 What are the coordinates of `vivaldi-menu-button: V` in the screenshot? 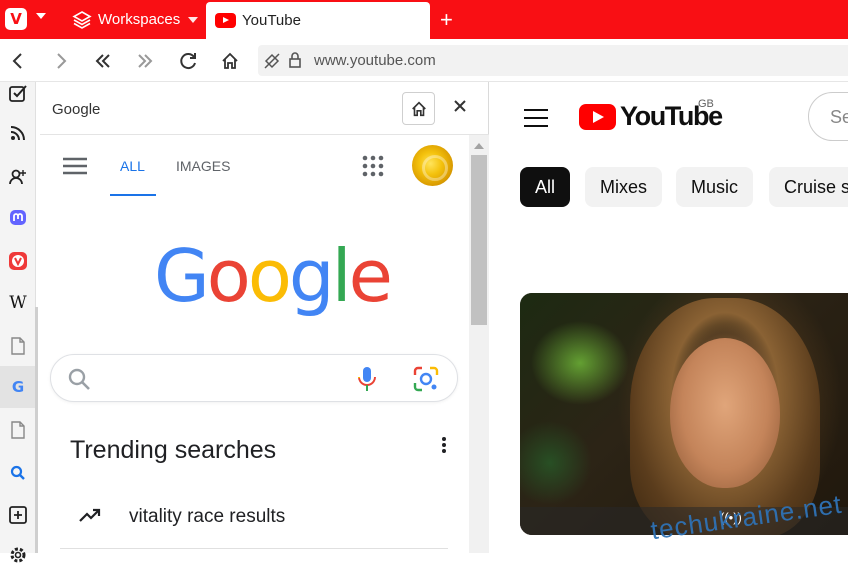 It's located at (16, 19).